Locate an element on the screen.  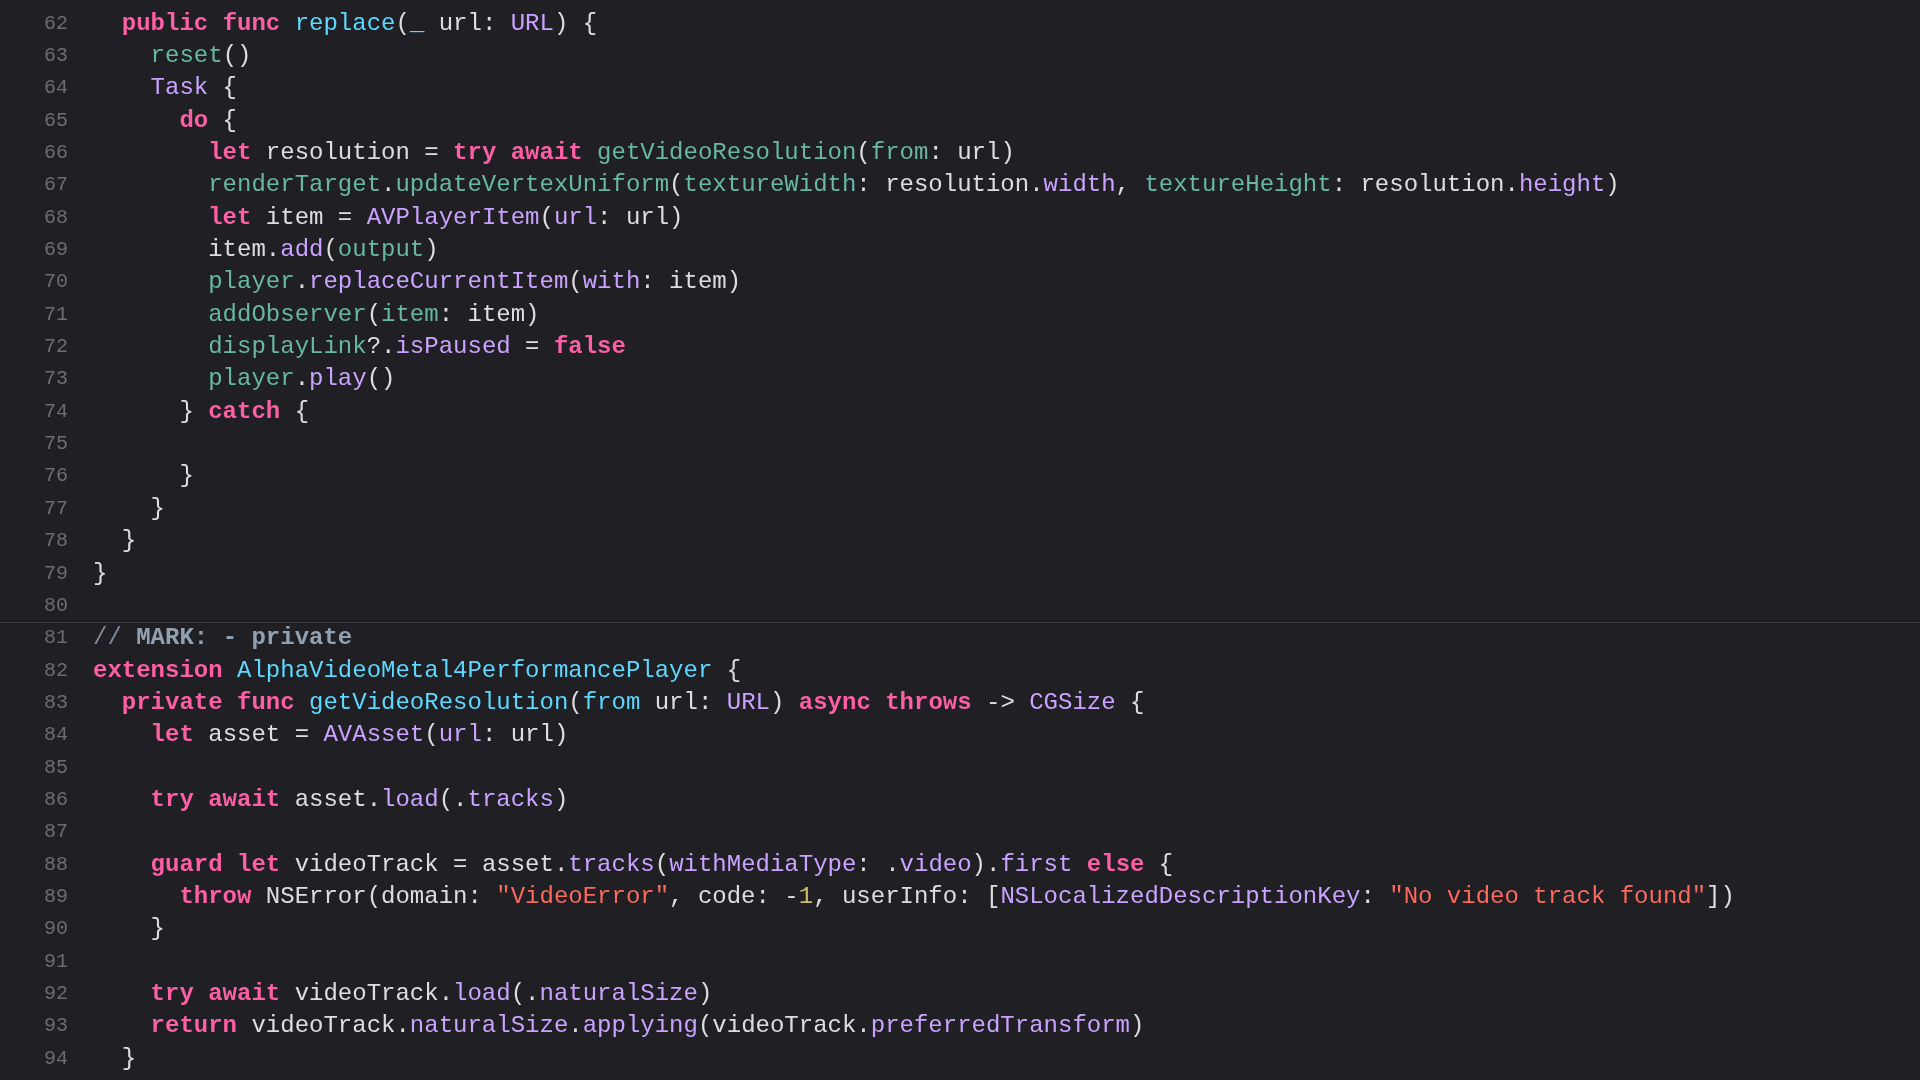
code-line: Task { is located at coordinates (193, 88).